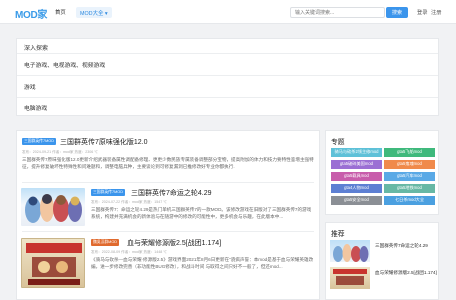 The height and width of the screenshot is (300, 456). I want to click on recommend-item-title: 血与荣耀修源版2.5[战团1.174], so click(406, 273).